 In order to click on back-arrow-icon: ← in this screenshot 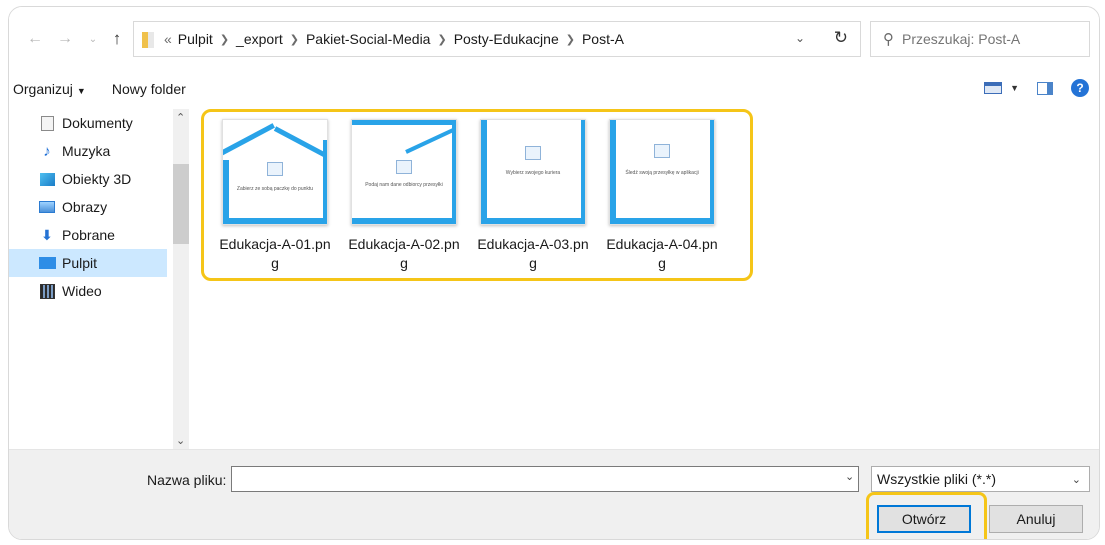, I will do `click(35, 39)`.